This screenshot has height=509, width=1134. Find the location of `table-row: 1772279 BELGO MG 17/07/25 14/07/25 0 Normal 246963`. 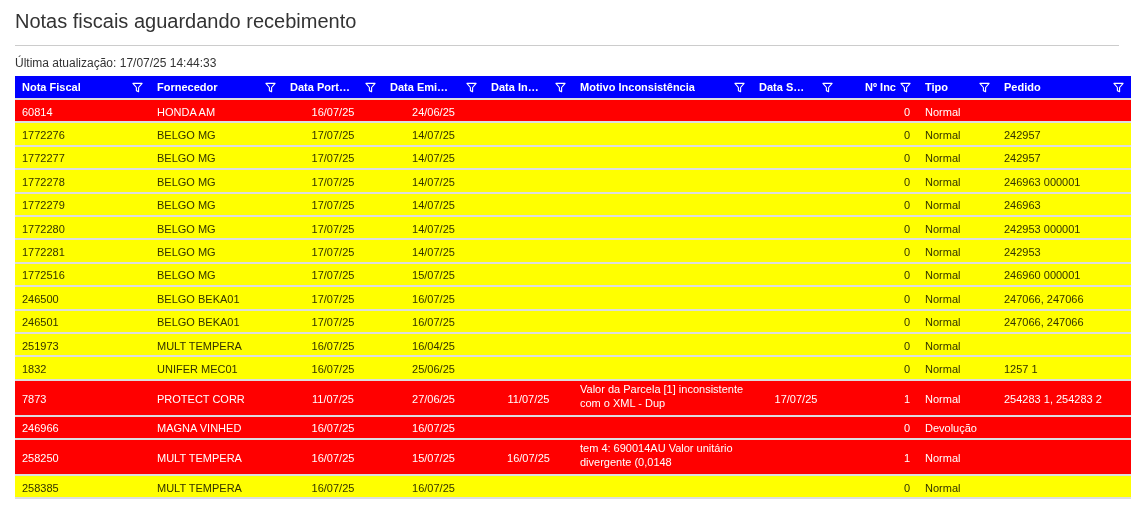

table-row: 1772279 BELGO MG 17/07/25 14/07/25 0 Normal 246963 is located at coordinates (573, 205).